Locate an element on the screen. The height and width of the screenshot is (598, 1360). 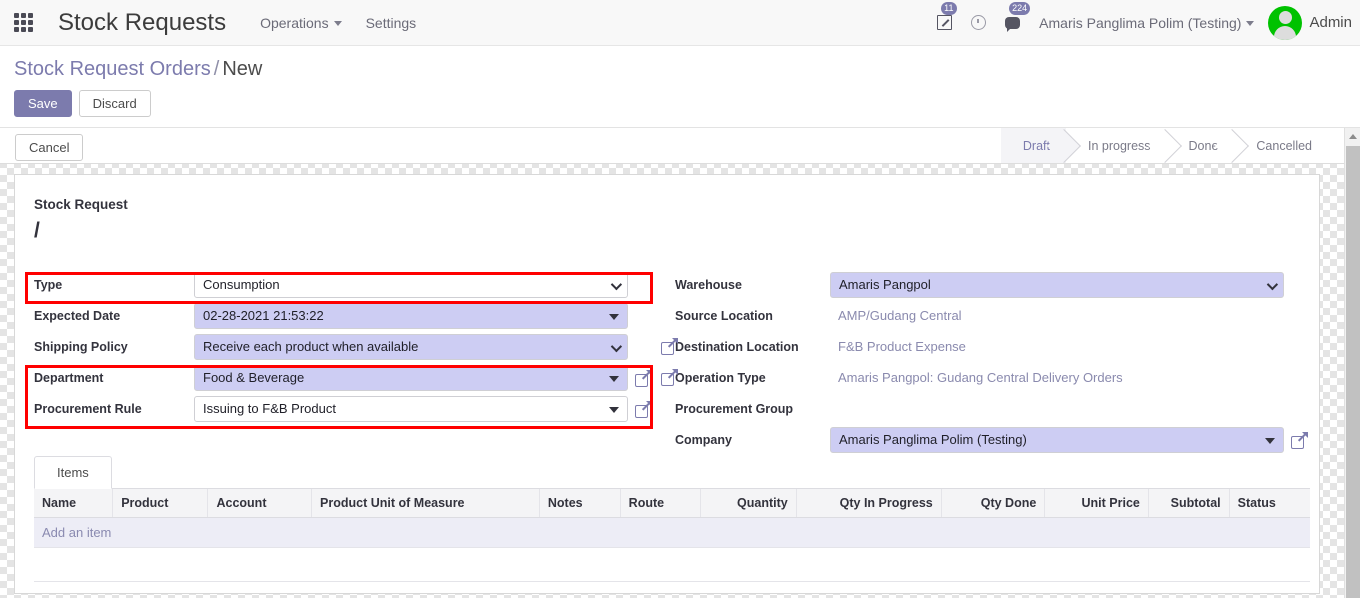
add-an-item-link: Add an item is located at coordinates (672, 532).